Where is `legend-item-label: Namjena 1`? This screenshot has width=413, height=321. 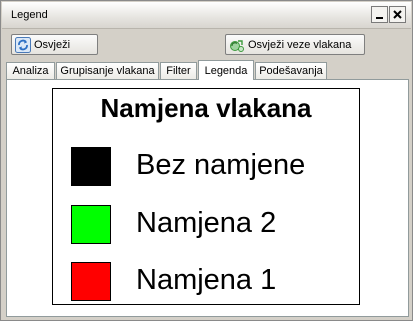
legend-item-label: Namjena 1 is located at coordinates (206, 280).